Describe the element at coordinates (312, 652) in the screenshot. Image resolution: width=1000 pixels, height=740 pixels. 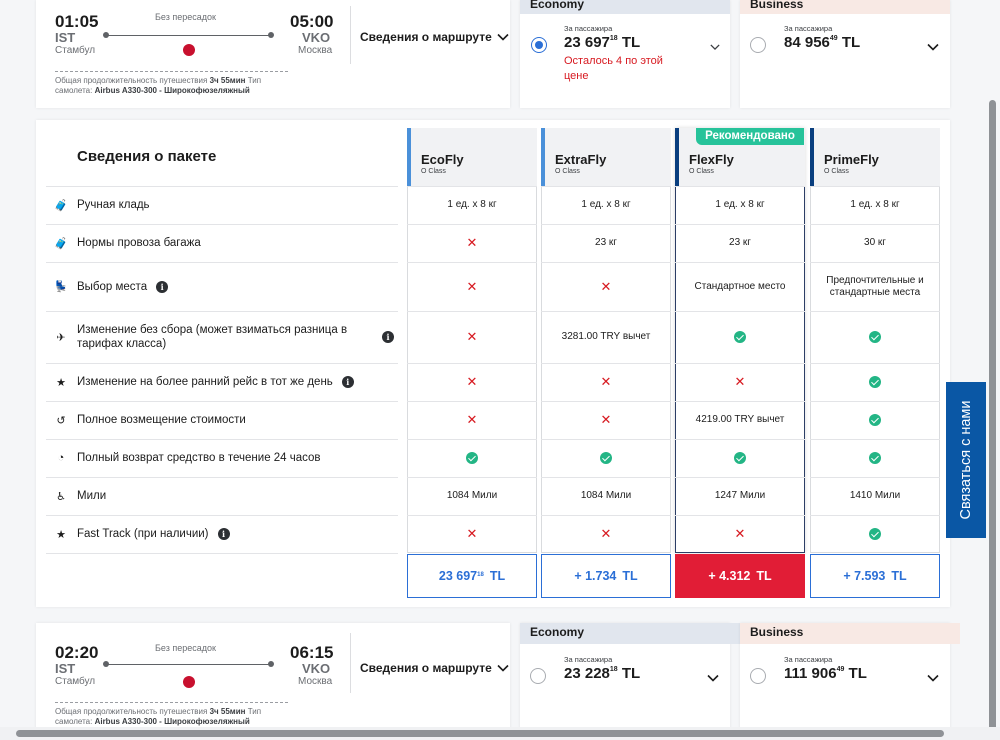
I see `arrival-time: 06:15` at that location.